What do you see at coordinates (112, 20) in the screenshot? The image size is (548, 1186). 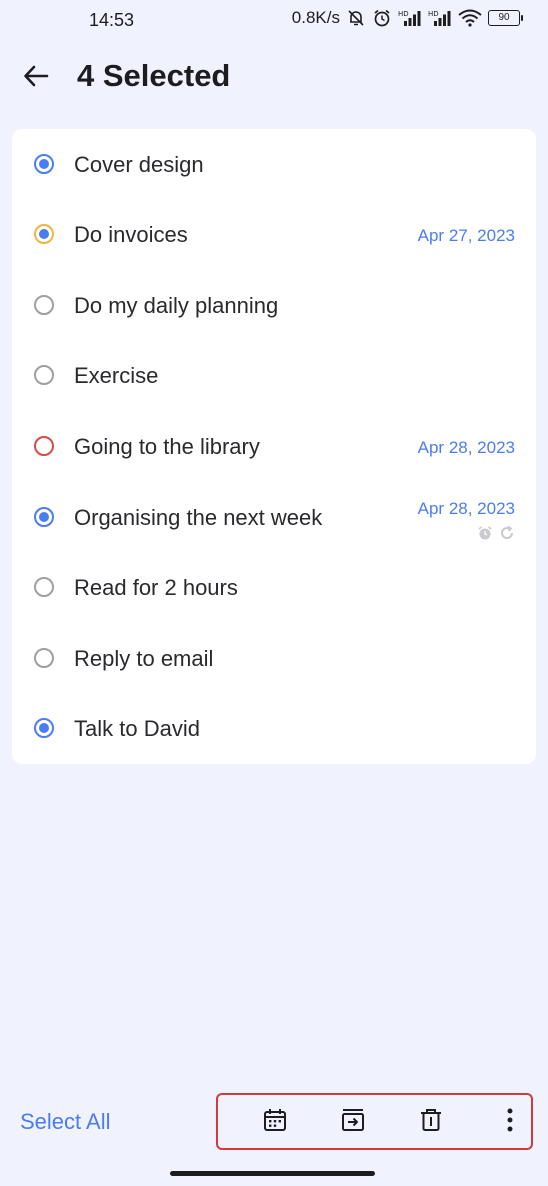 I see `status-time: 14:53` at bounding box center [112, 20].